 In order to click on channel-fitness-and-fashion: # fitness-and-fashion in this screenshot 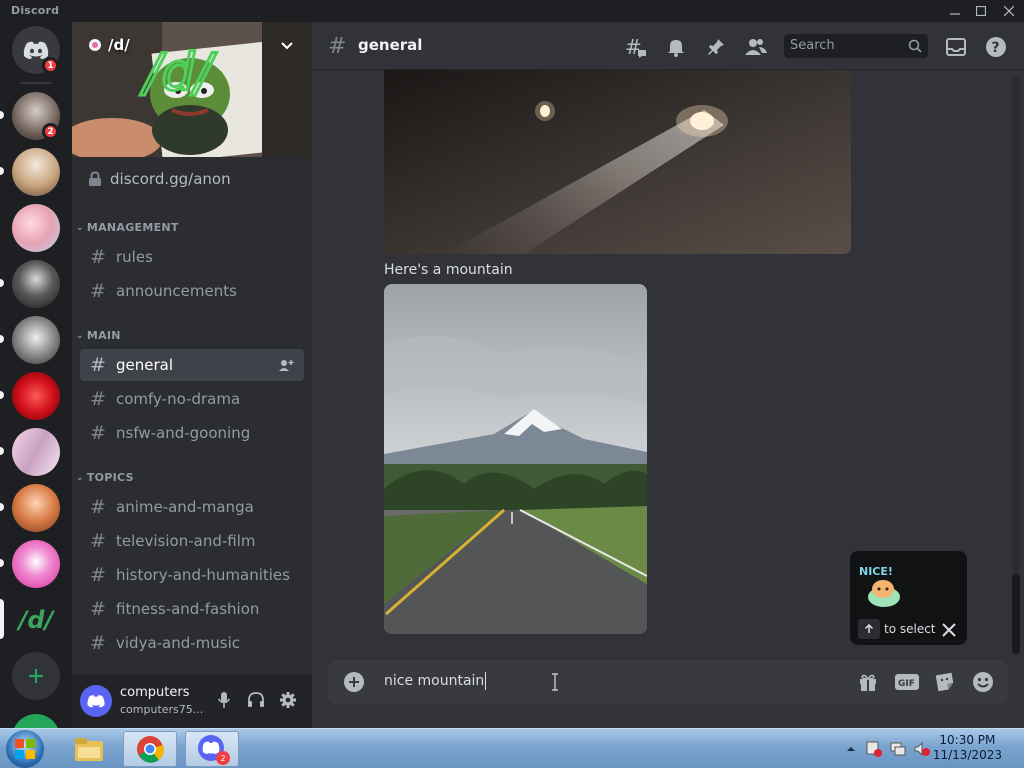, I will do `click(192, 609)`.